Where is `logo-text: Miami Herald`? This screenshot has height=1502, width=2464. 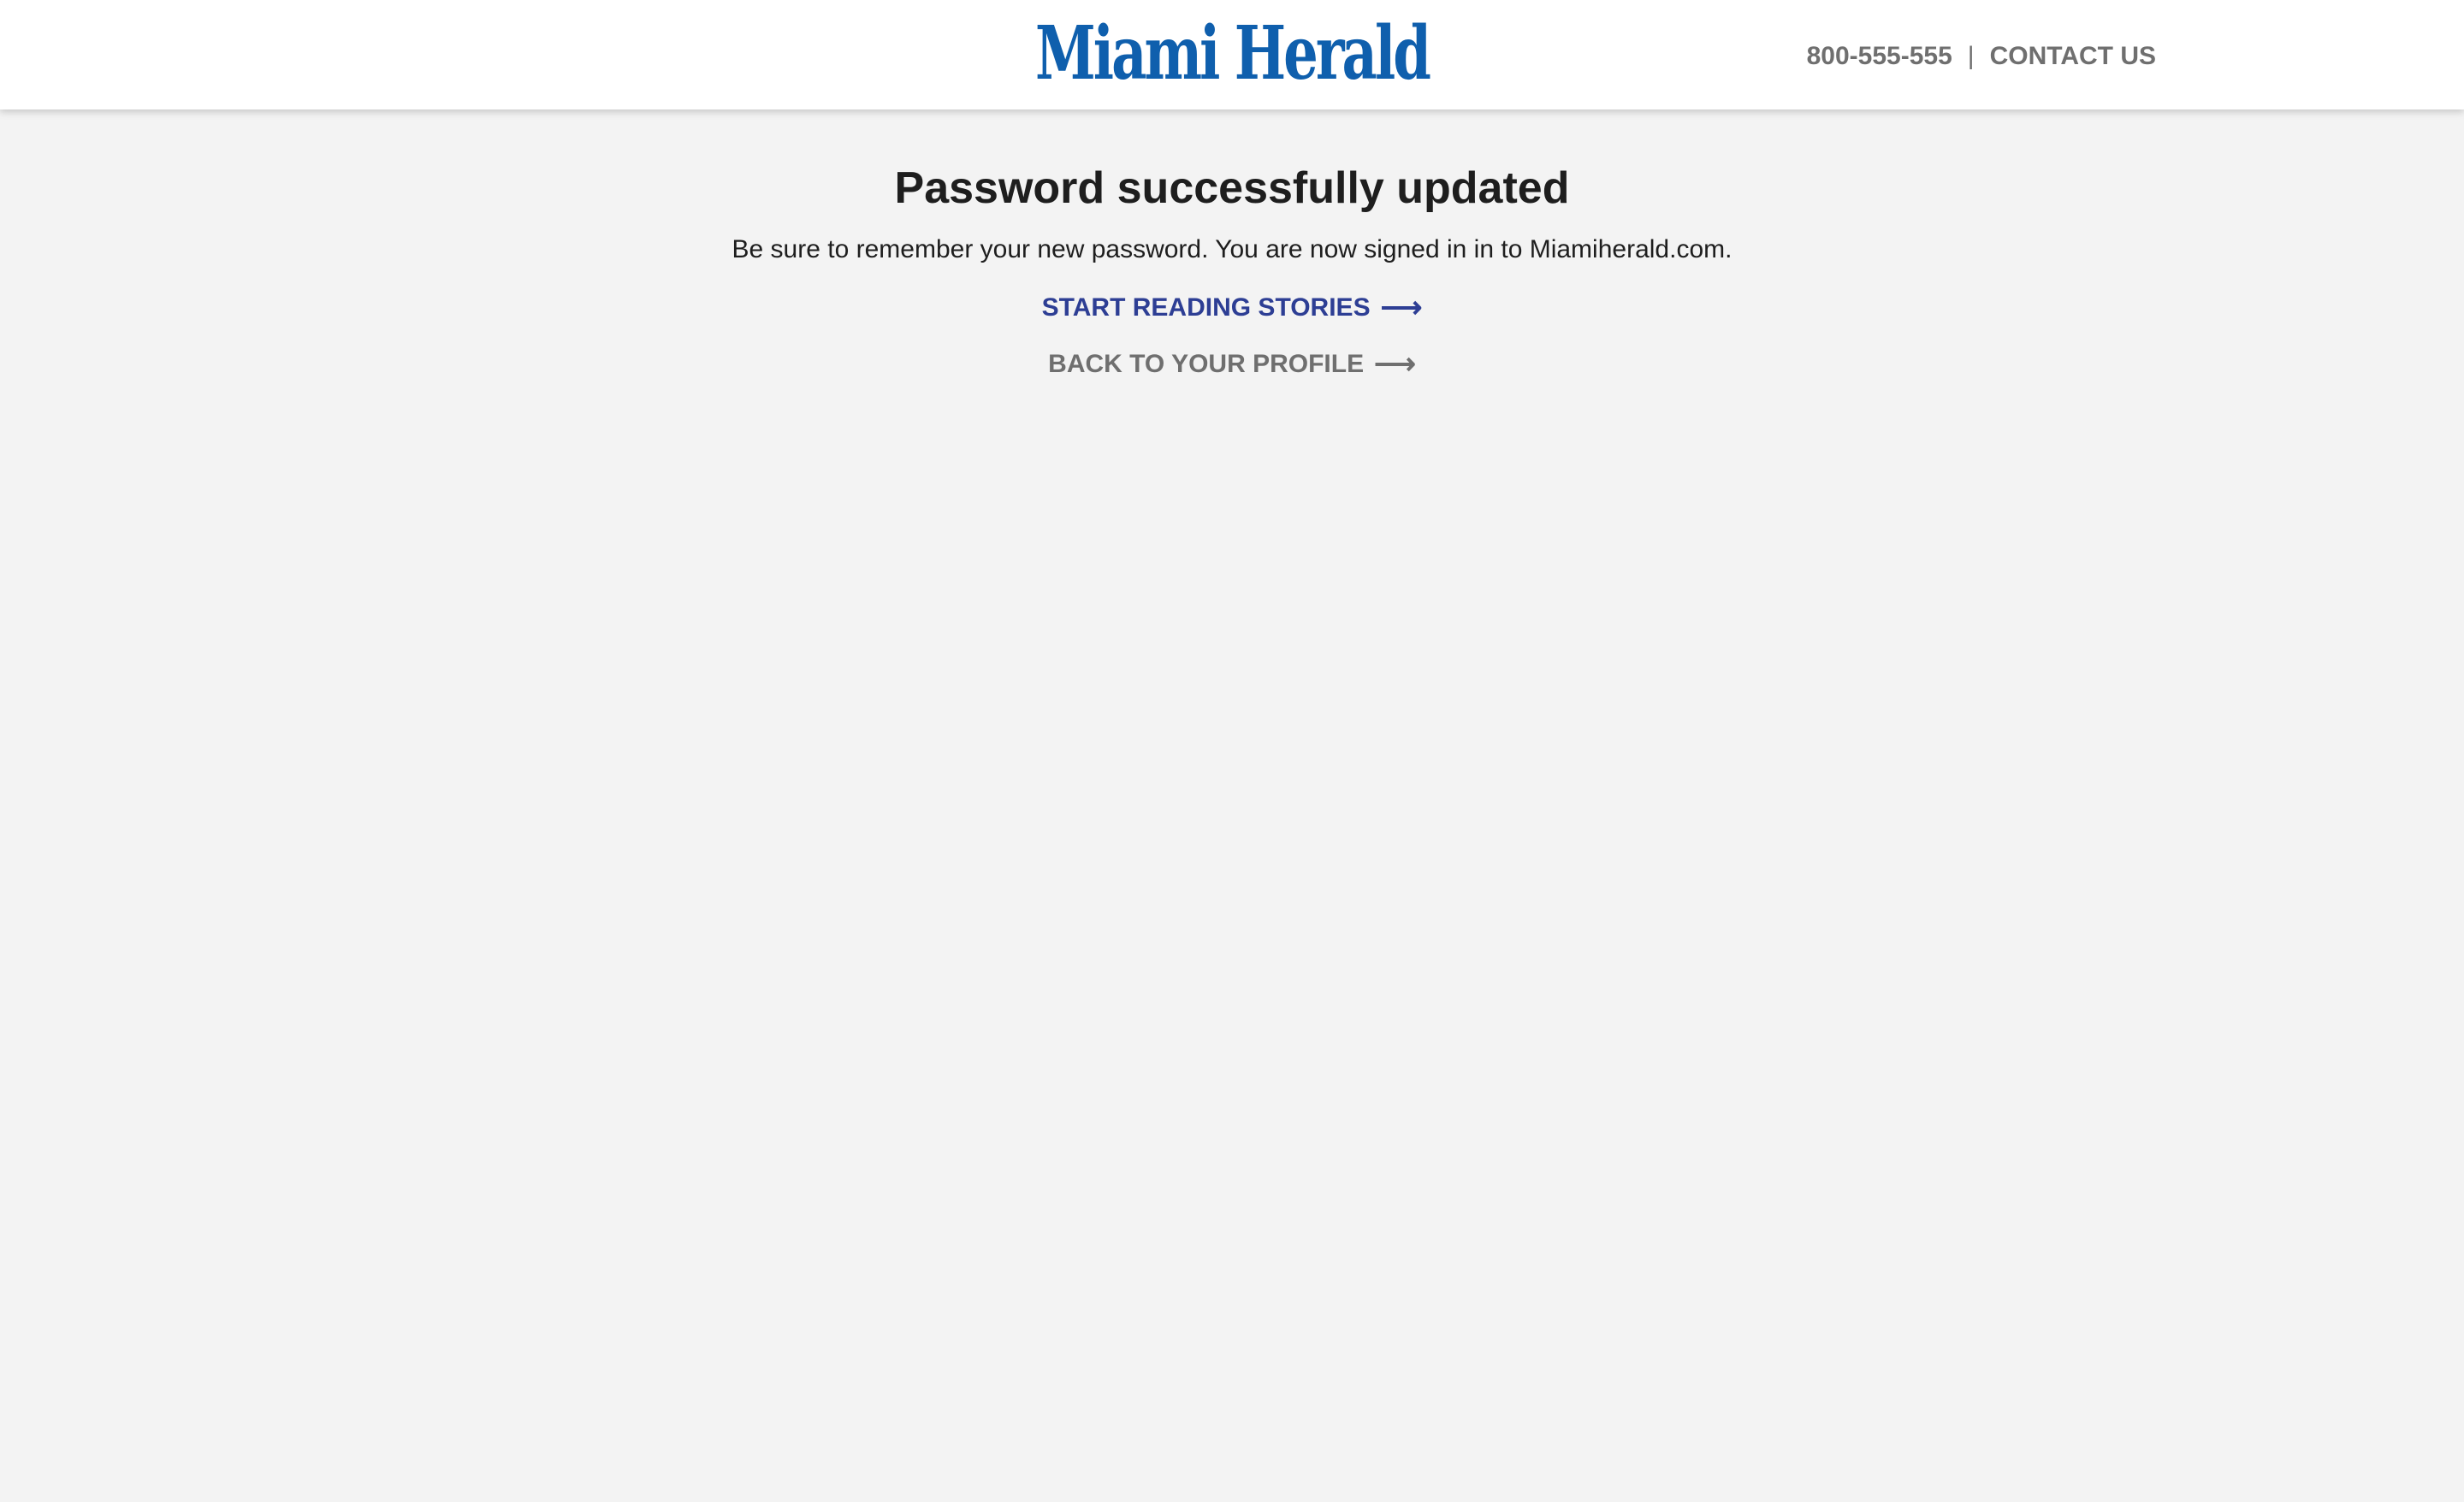 logo-text: Miami Herald is located at coordinates (1232, 53).